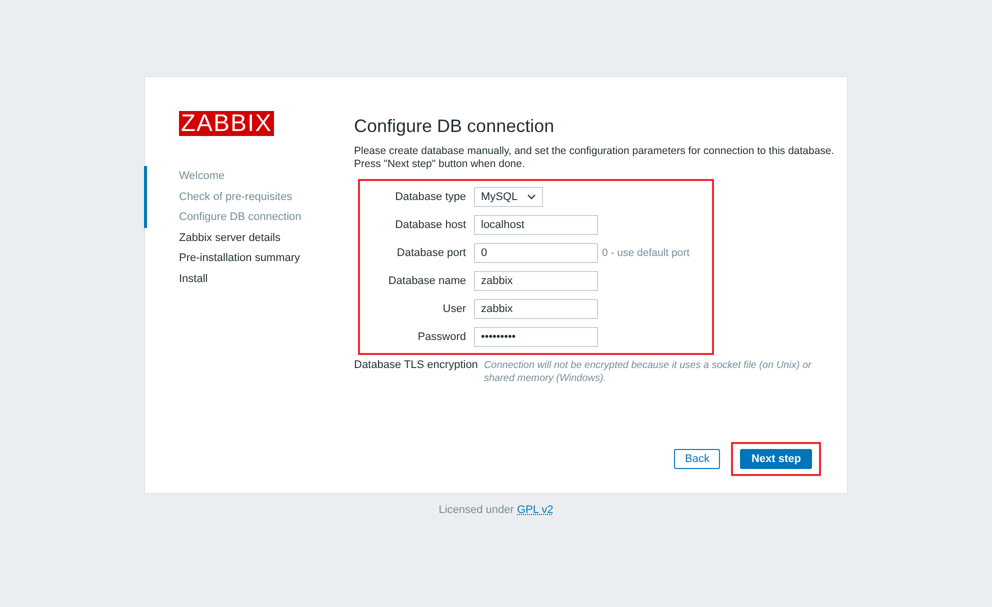 Image resolution: width=992 pixels, height=607 pixels. Describe the element at coordinates (455, 126) in the screenshot. I see `page-title: Configure DB connection` at that location.